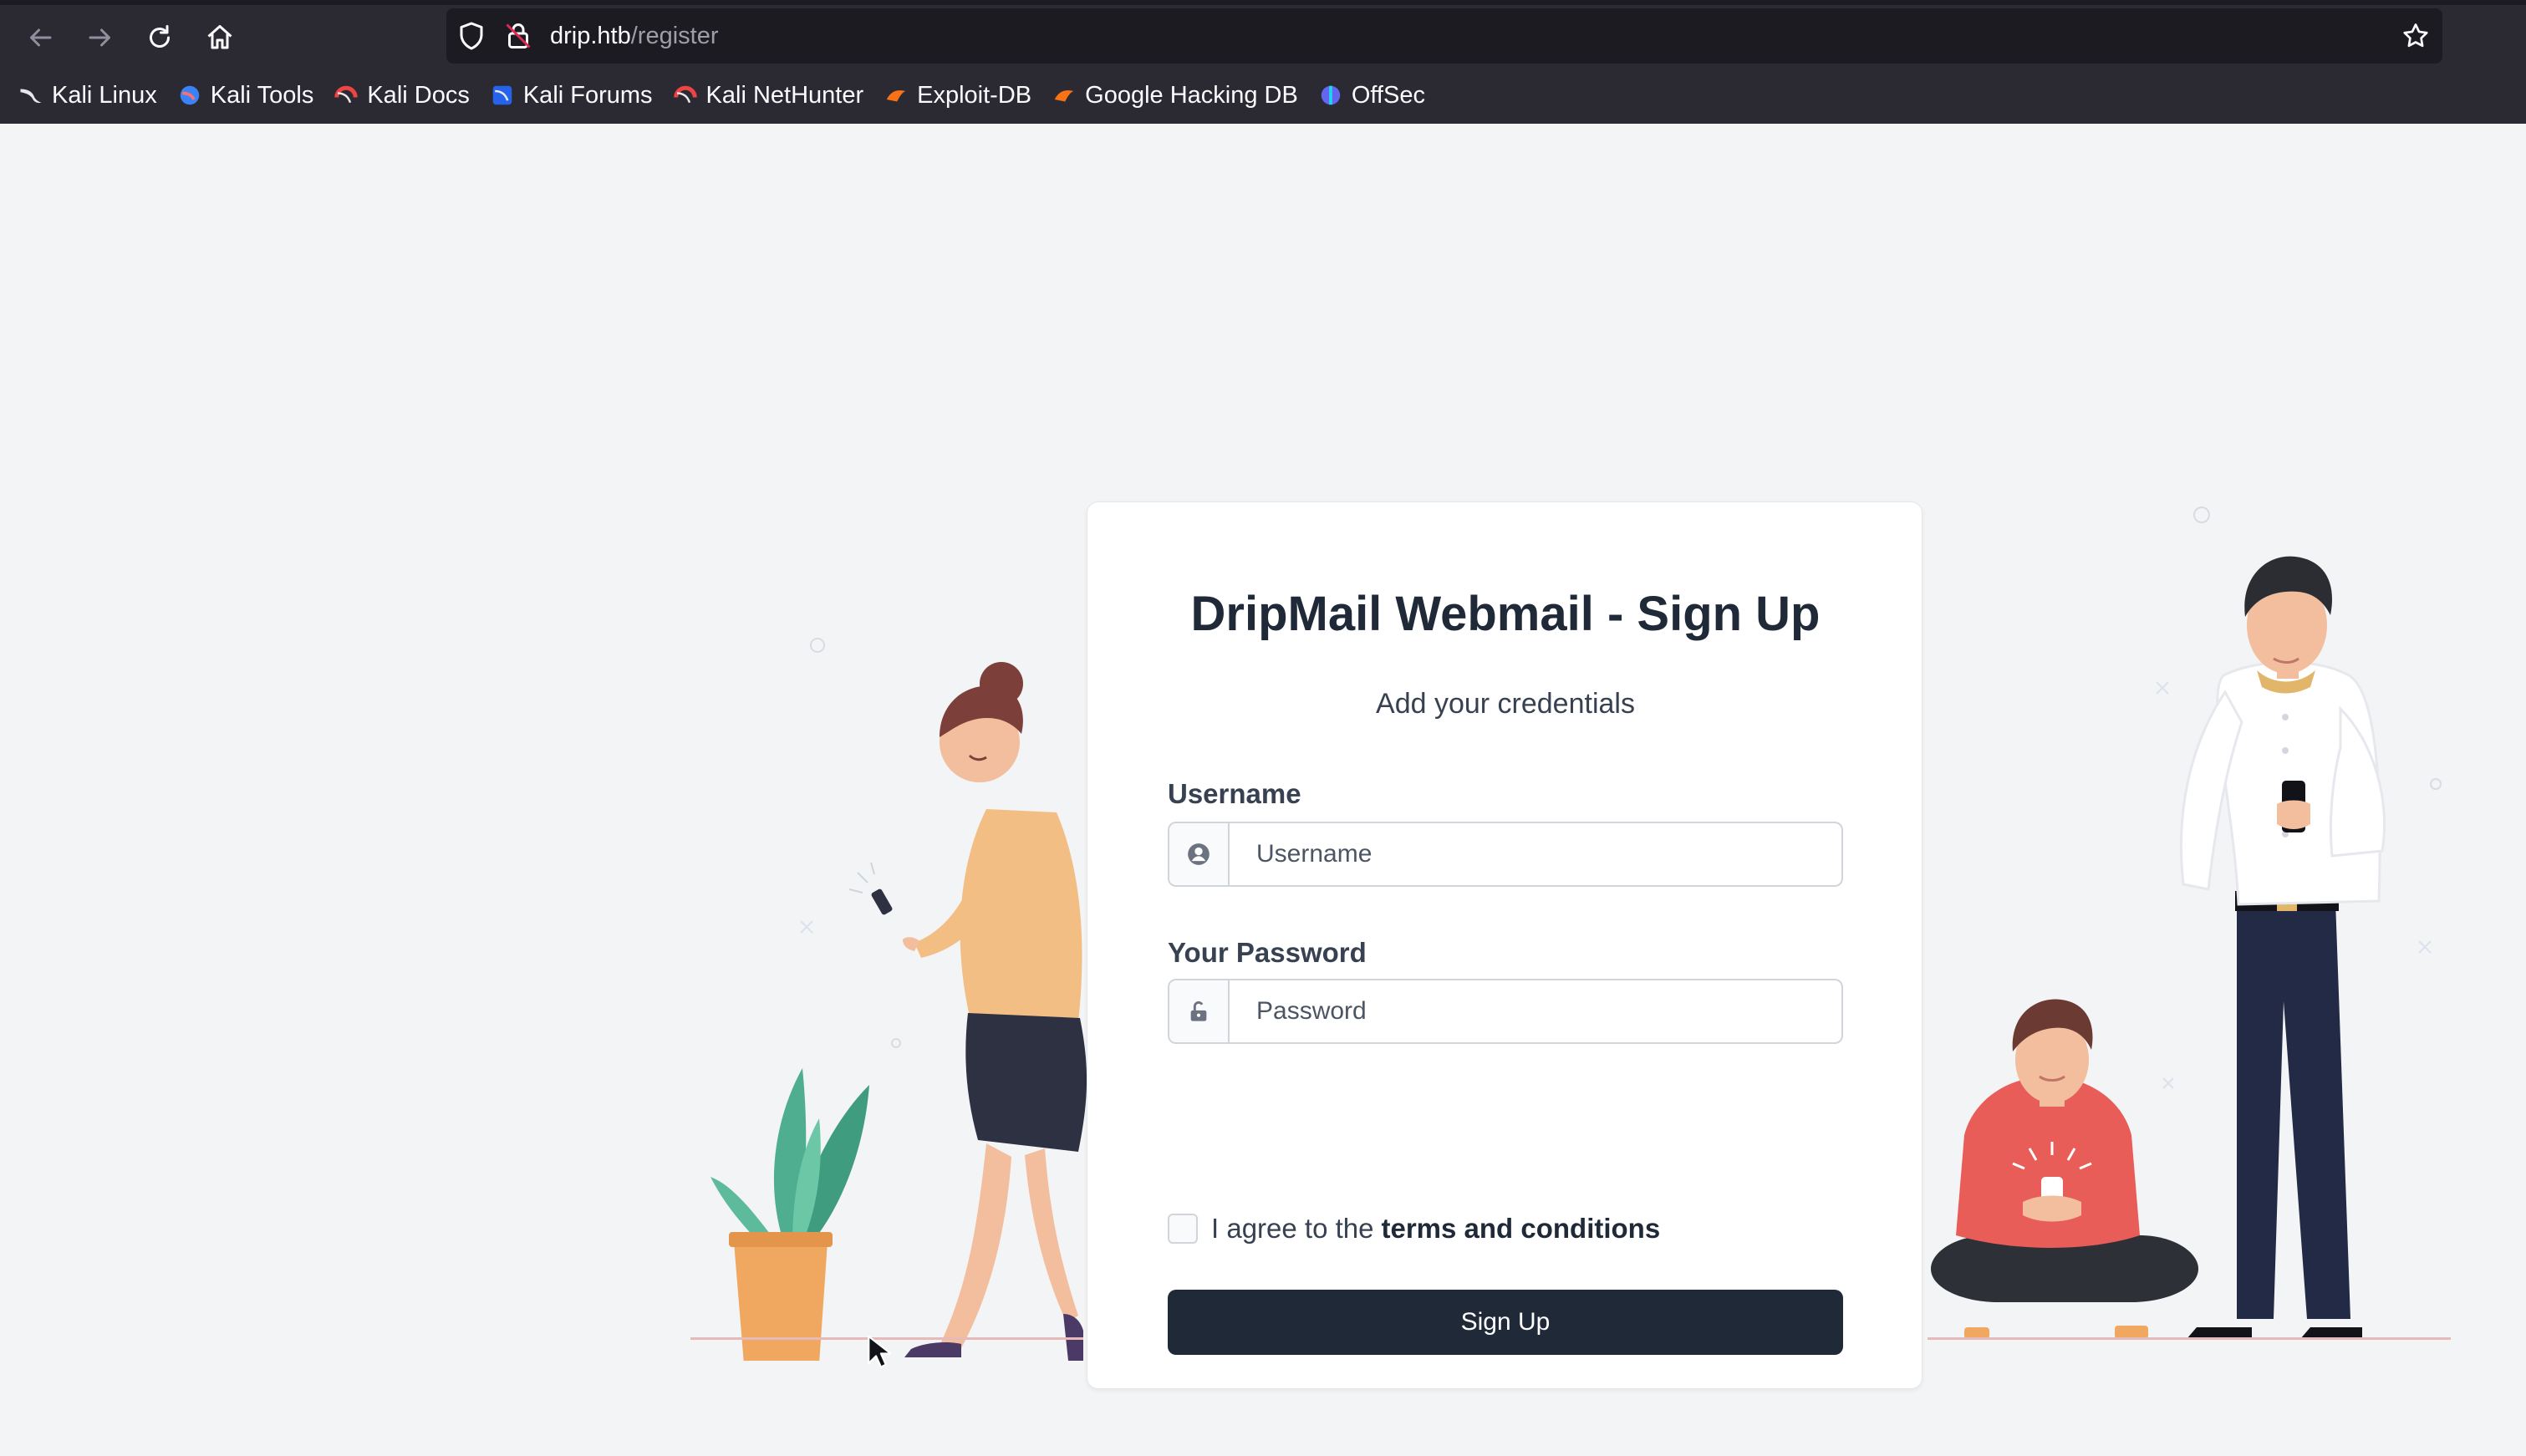 The image size is (2526, 1456). What do you see at coordinates (685, 94) in the screenshot?
I see `kali-nethunter-icon` at bounding box center [685, 94].